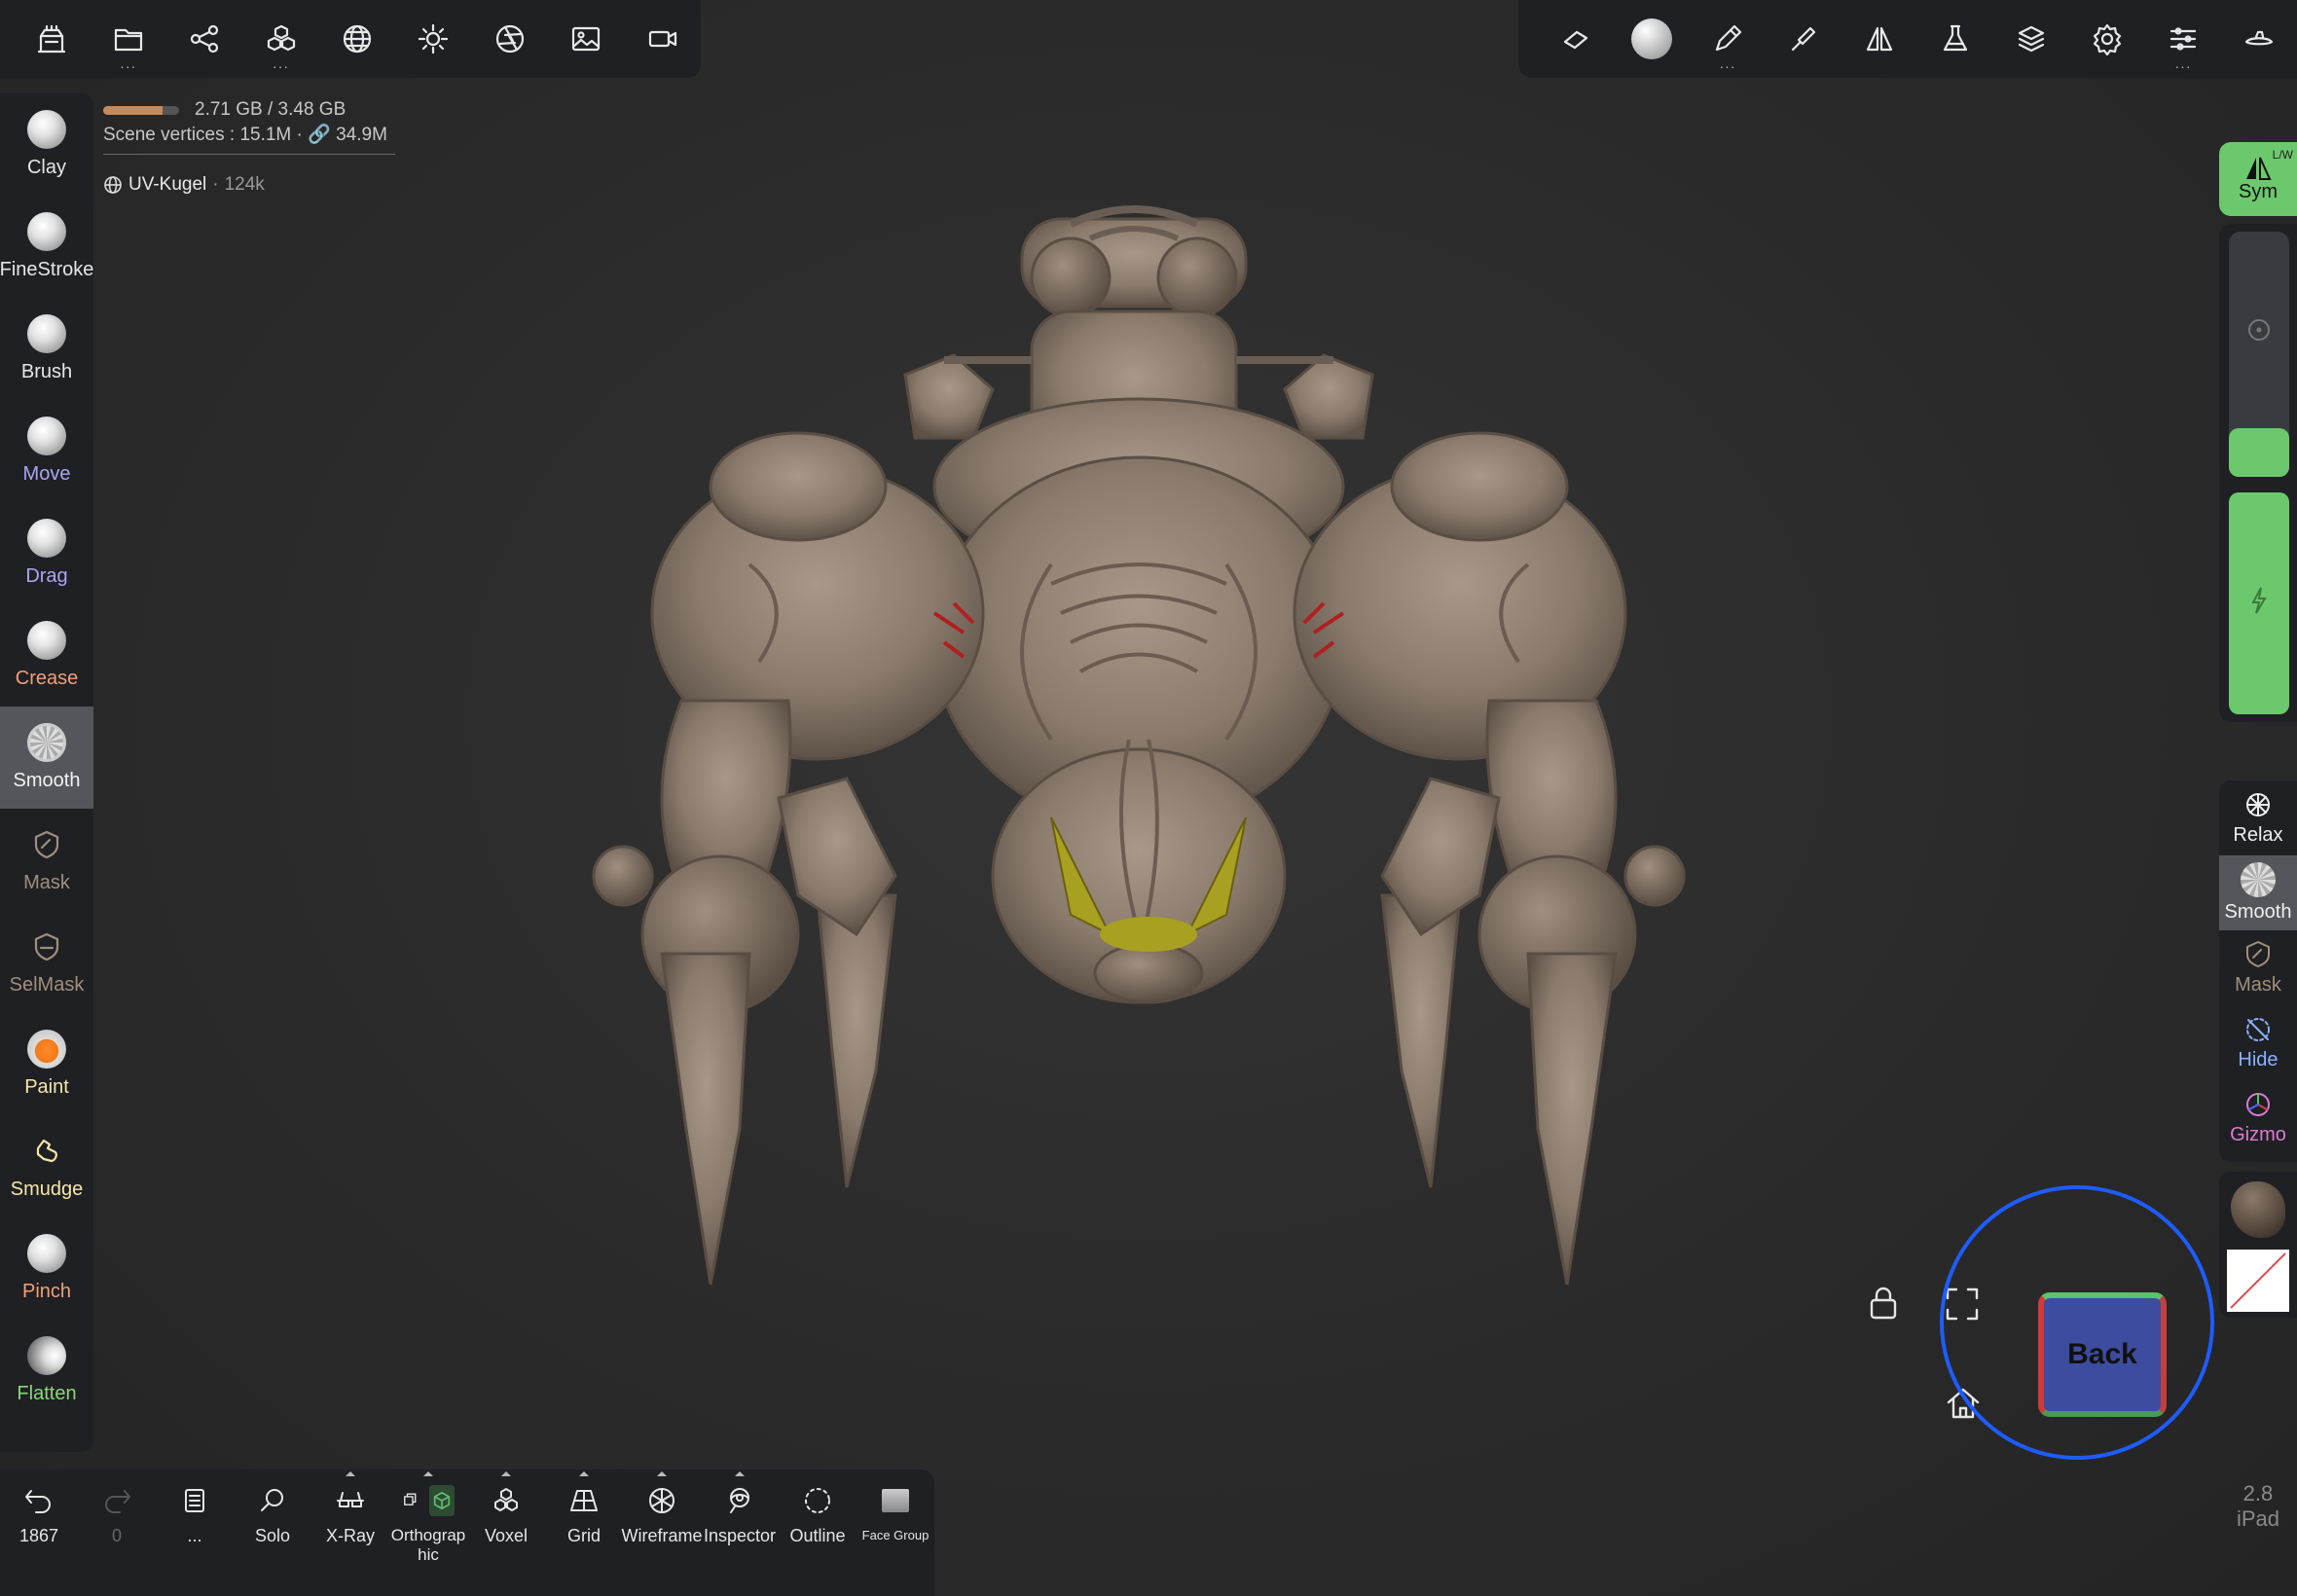 This screenshot has width=2297, height=1596. I want to click on layers-button, so click(2031, 39).